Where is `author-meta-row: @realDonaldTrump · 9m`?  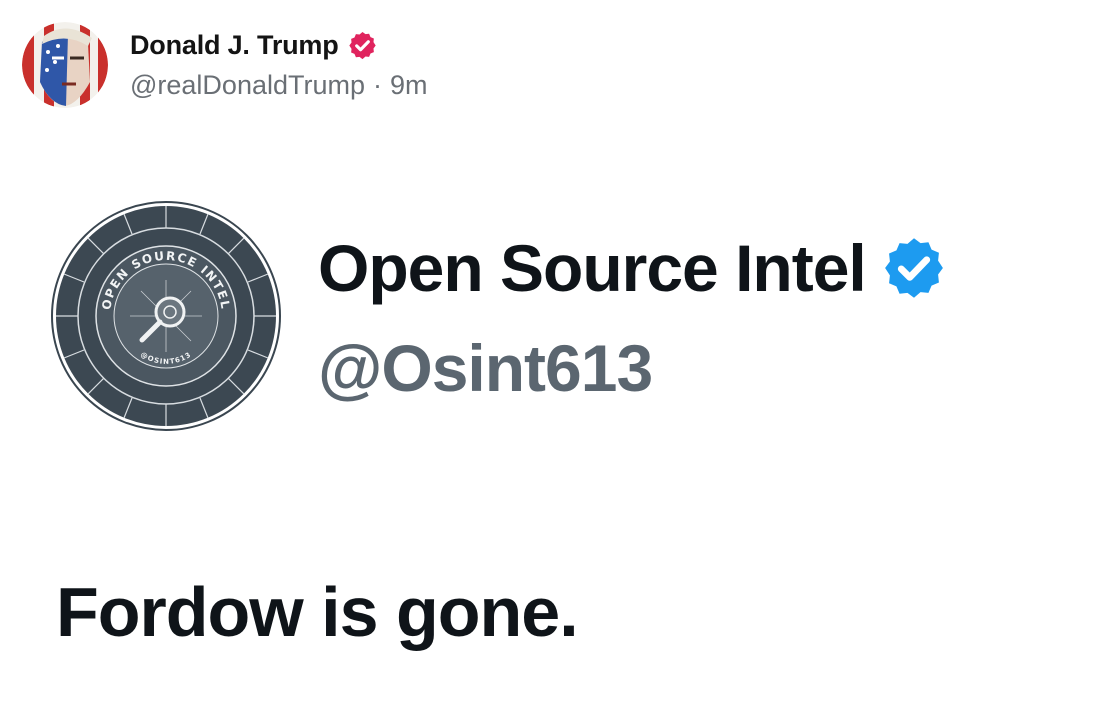 author-meta-row: @realDonaldTrump · 9m is located at coordinates (279, 85).